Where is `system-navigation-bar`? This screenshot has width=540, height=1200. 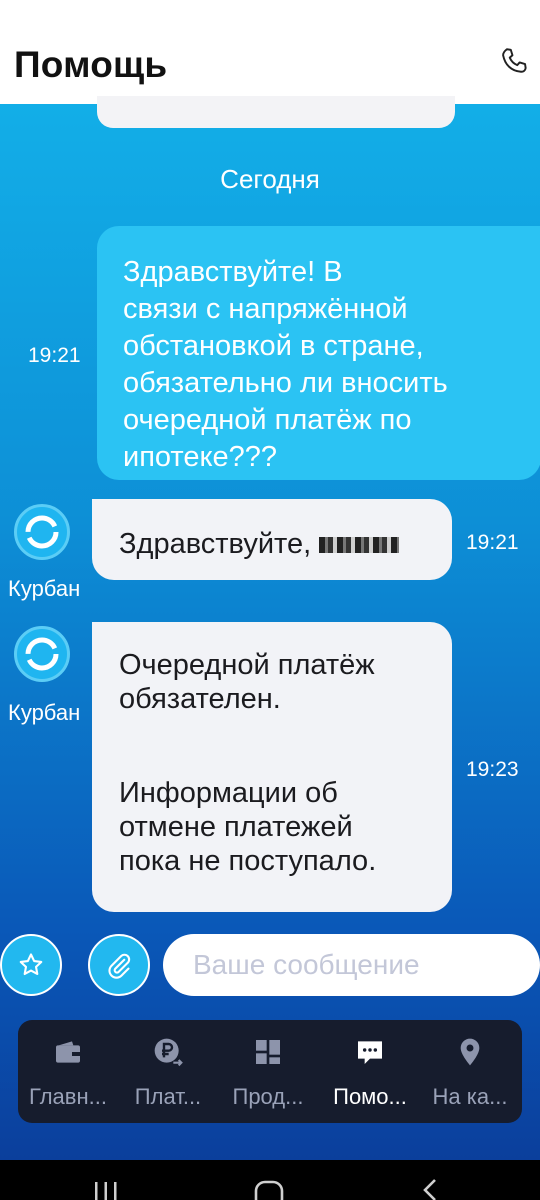 system-navigation-bar is located at coordinates (270, 1180).